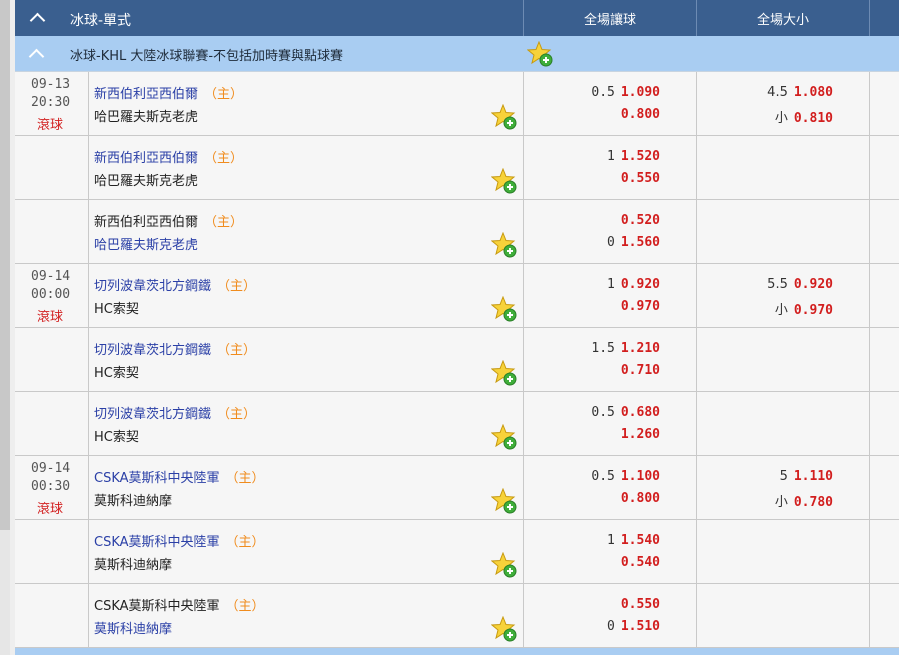 The height and width of the screenshot is (655, 899). Describe the element at coordinates (306, 423) in the screenshot. I see `teams-cell: 切列波韋茨北方鋼鐵 （主） HC索契` at that location.